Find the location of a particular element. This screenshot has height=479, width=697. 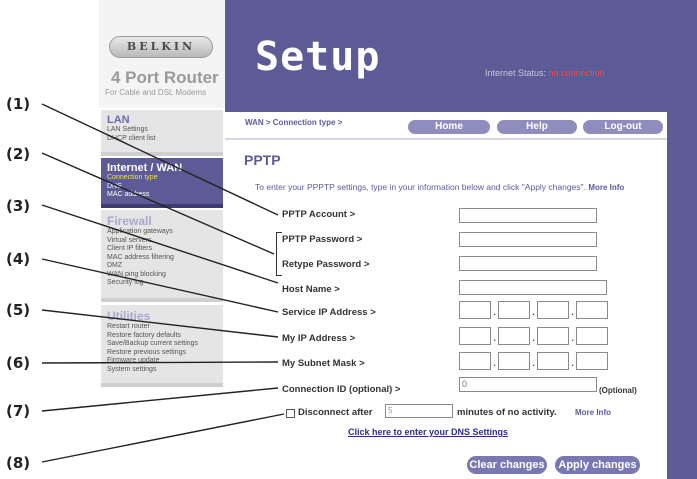

sidebar-heading-utilities: Utilities is located at coordinates (162, 316).